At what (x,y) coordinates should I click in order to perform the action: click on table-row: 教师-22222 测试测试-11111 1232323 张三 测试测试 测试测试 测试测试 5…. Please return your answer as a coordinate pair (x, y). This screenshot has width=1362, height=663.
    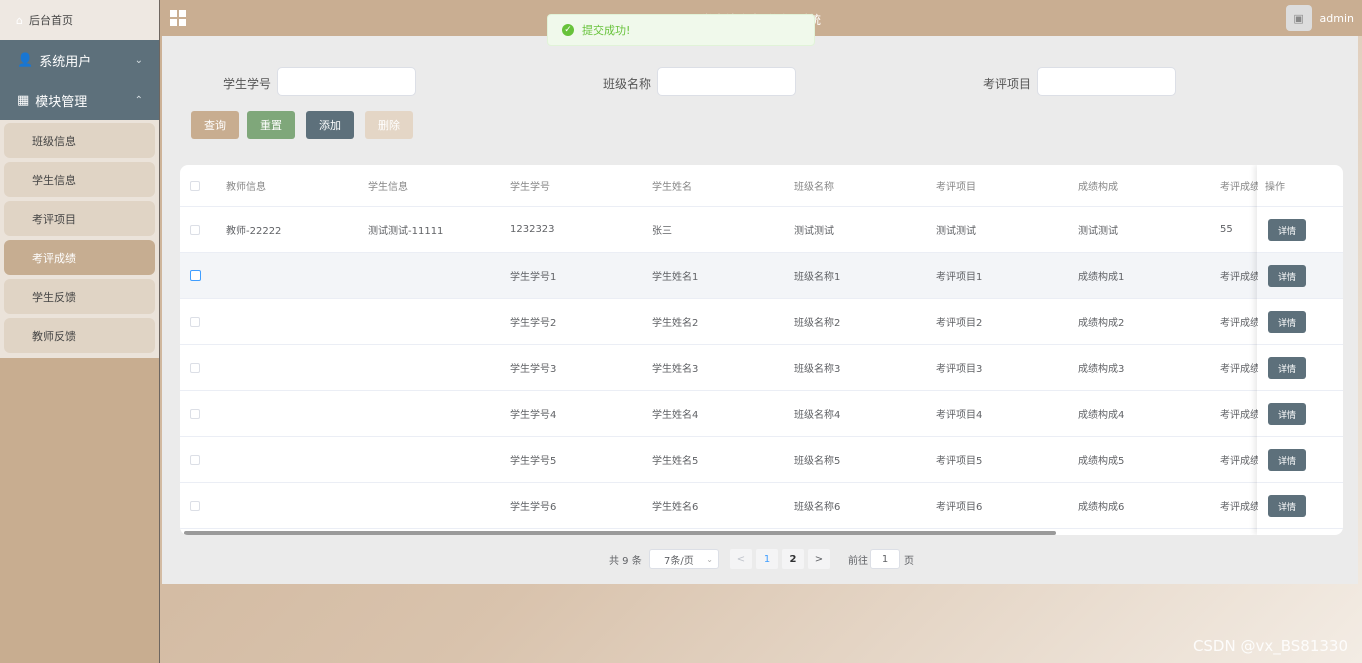
    Looking at the image, I should click on (761, 230).